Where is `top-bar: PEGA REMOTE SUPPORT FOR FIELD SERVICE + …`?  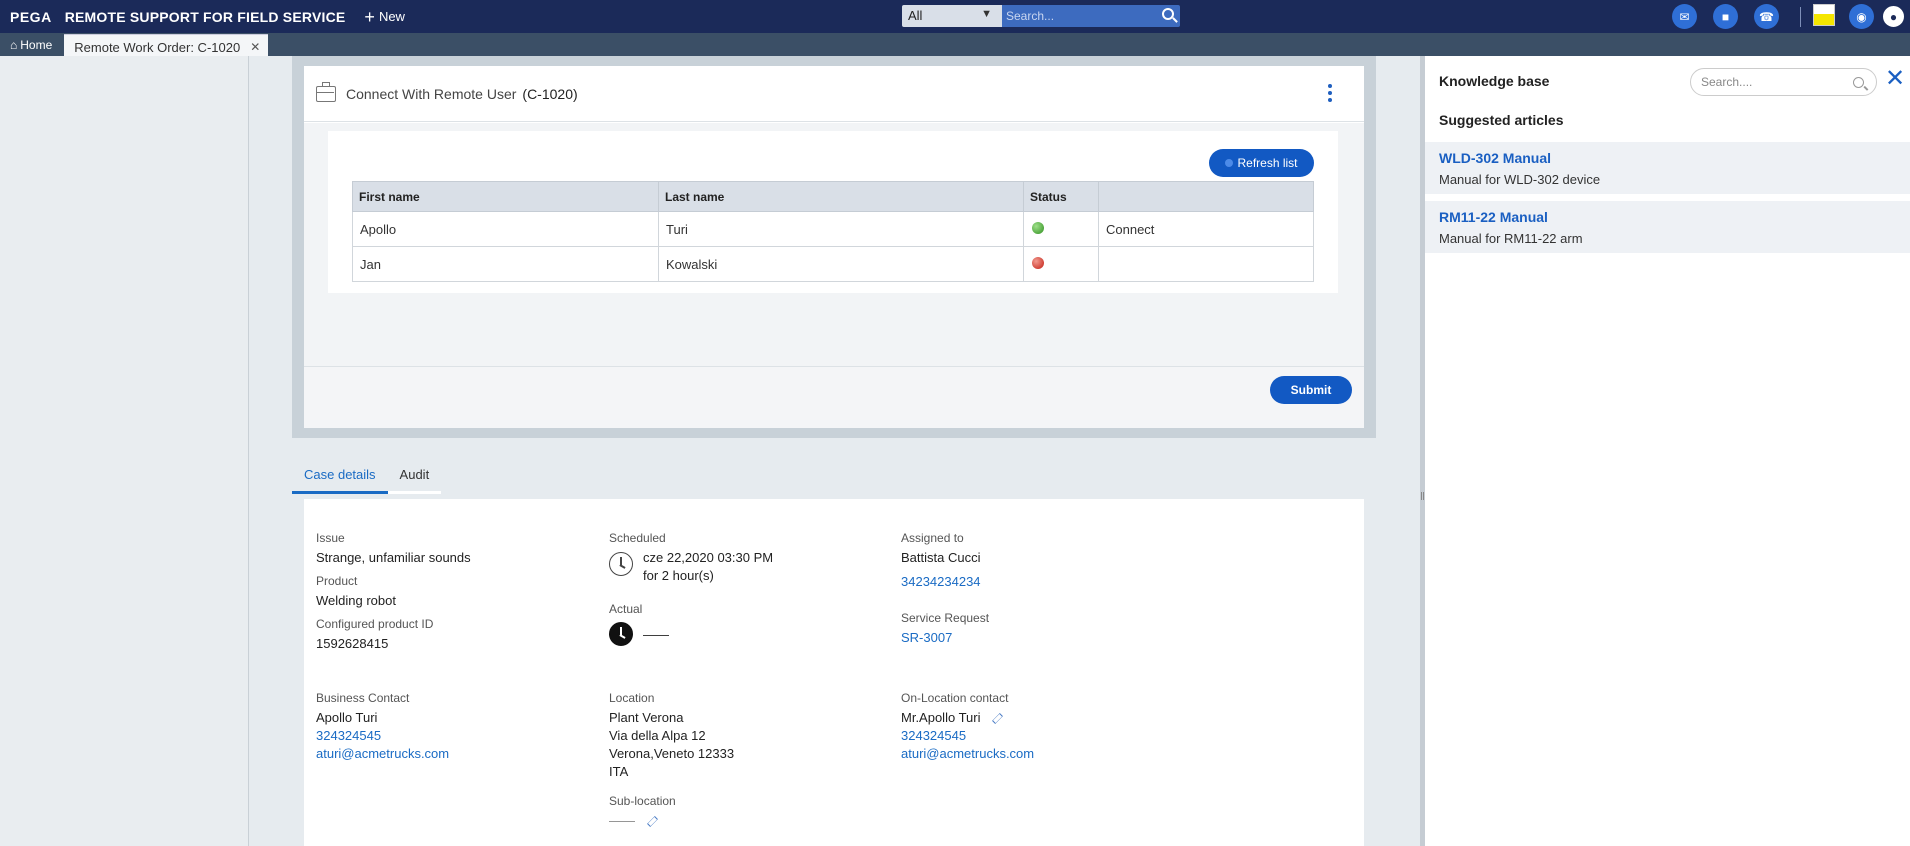 top-bar: PEGA REMOTE SUPPORT FOR FIELD SERVICE + … is located at coordinates (955, 16).